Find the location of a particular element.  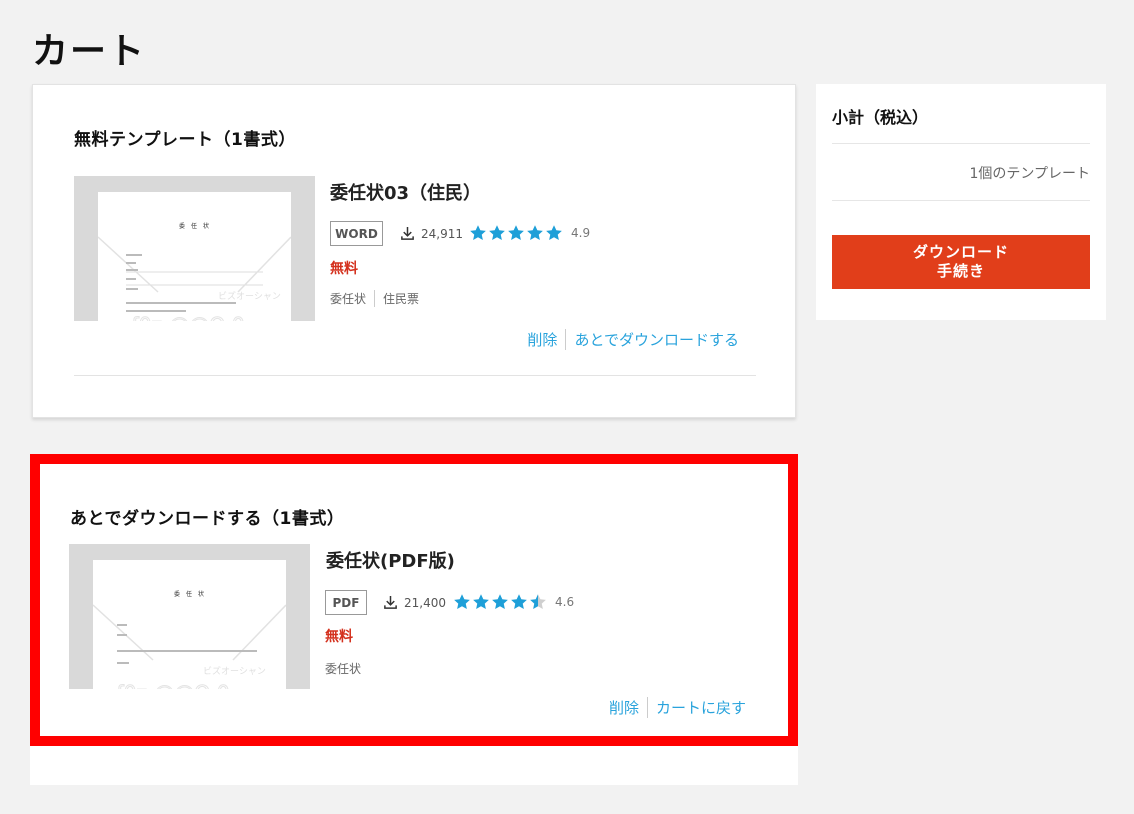

download-count: 24,911 is located at coordinates (431, 233).